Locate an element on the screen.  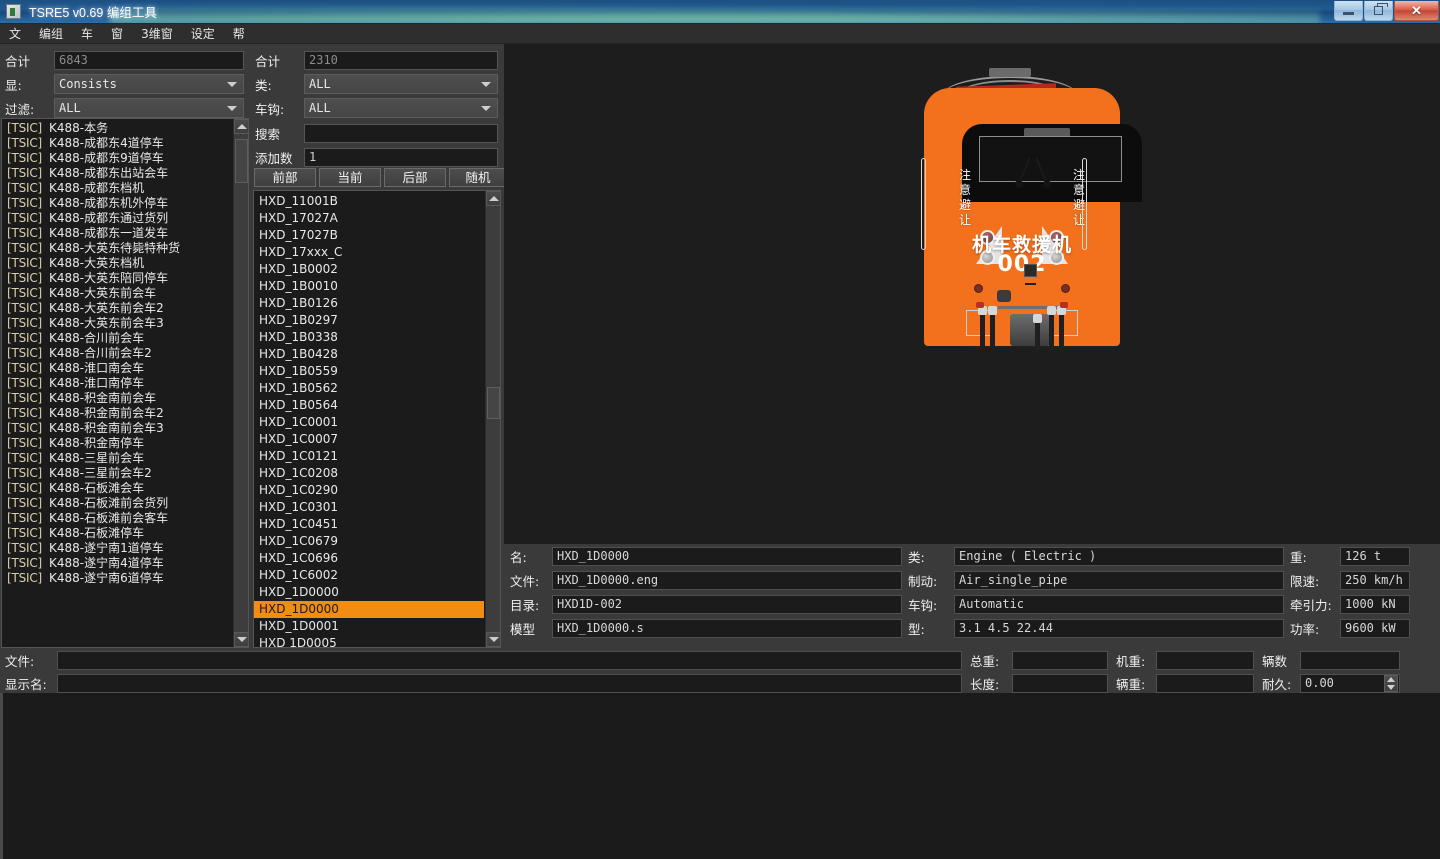
consists-scrollbar is located at coordinates (240, 383).